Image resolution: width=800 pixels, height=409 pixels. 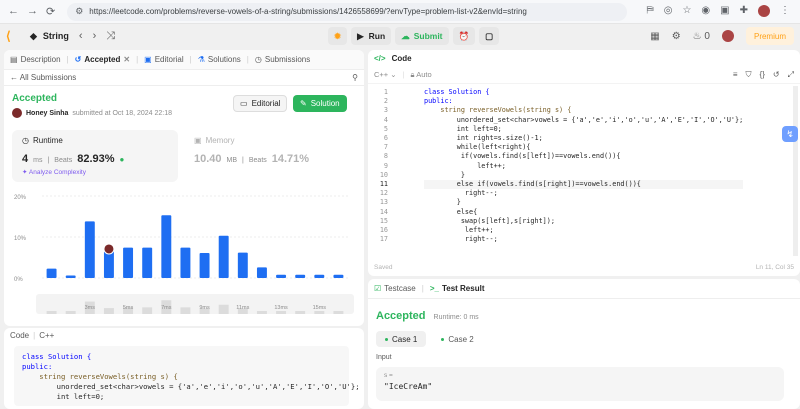 I want to click on expand-icon: ⤢, so click(x=791, y=75).